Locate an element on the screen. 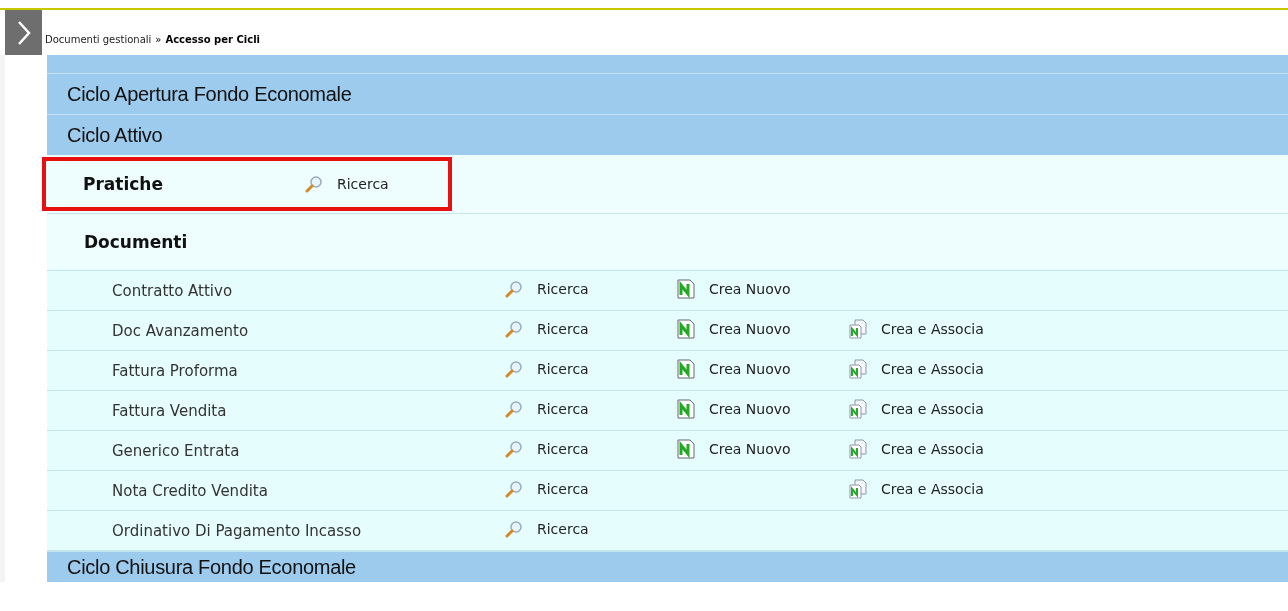 This screenshot has height=611, width=1288. chevron-icon is located at coordinates (23, 32).